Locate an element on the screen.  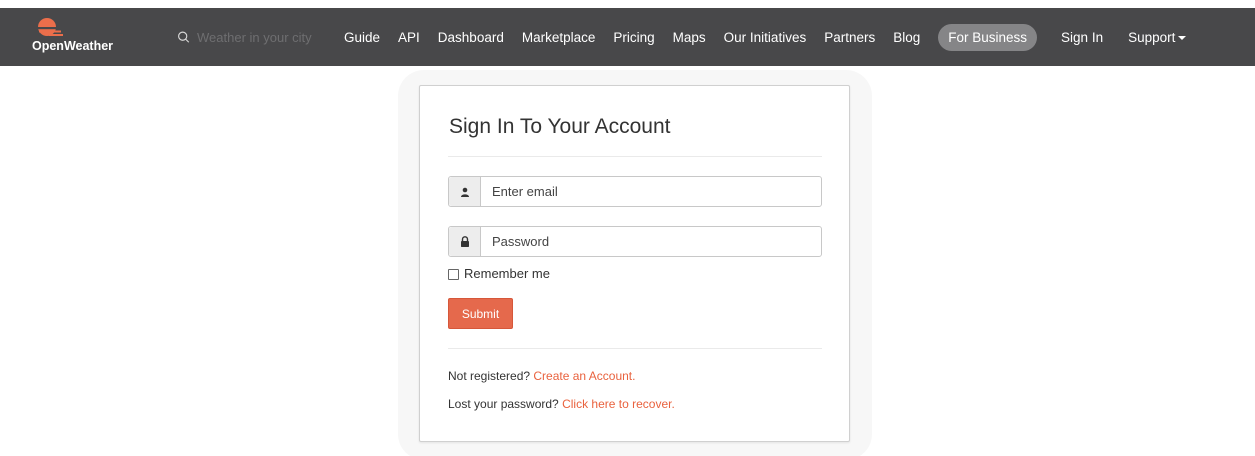
brand-name: OpenWeather is located at coordinates (73, 46).